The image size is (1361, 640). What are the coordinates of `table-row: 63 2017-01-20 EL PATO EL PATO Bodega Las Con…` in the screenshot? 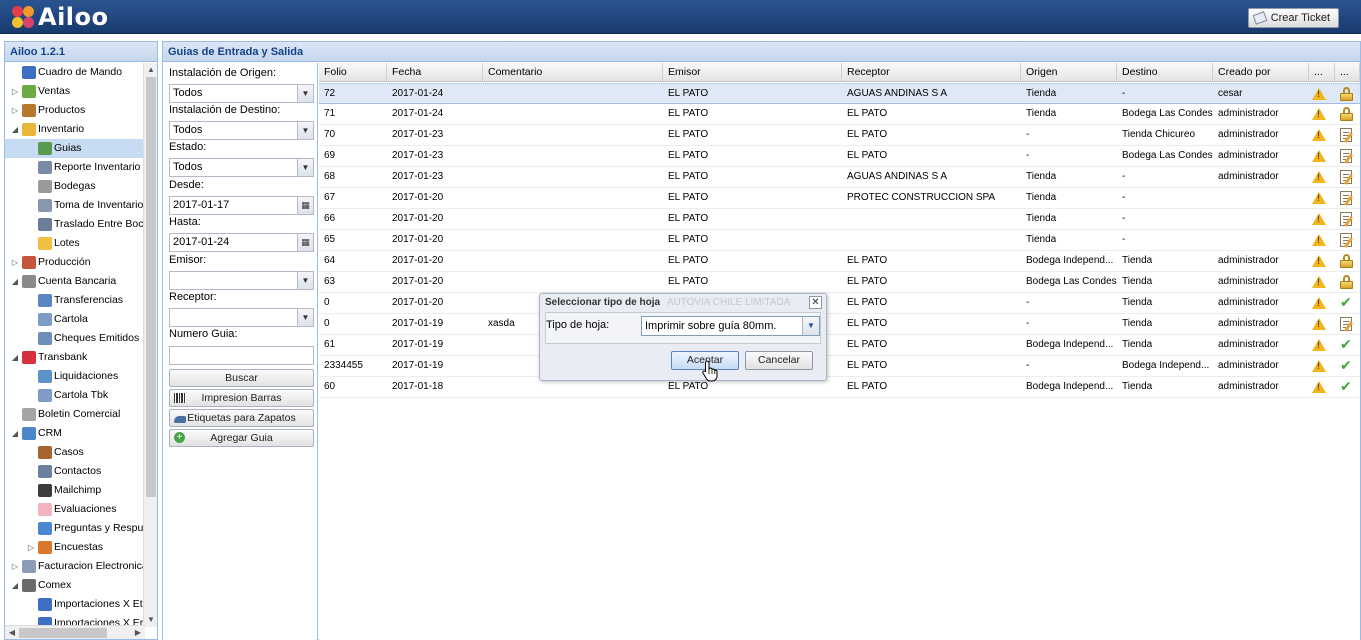 It's located at (839, 282).